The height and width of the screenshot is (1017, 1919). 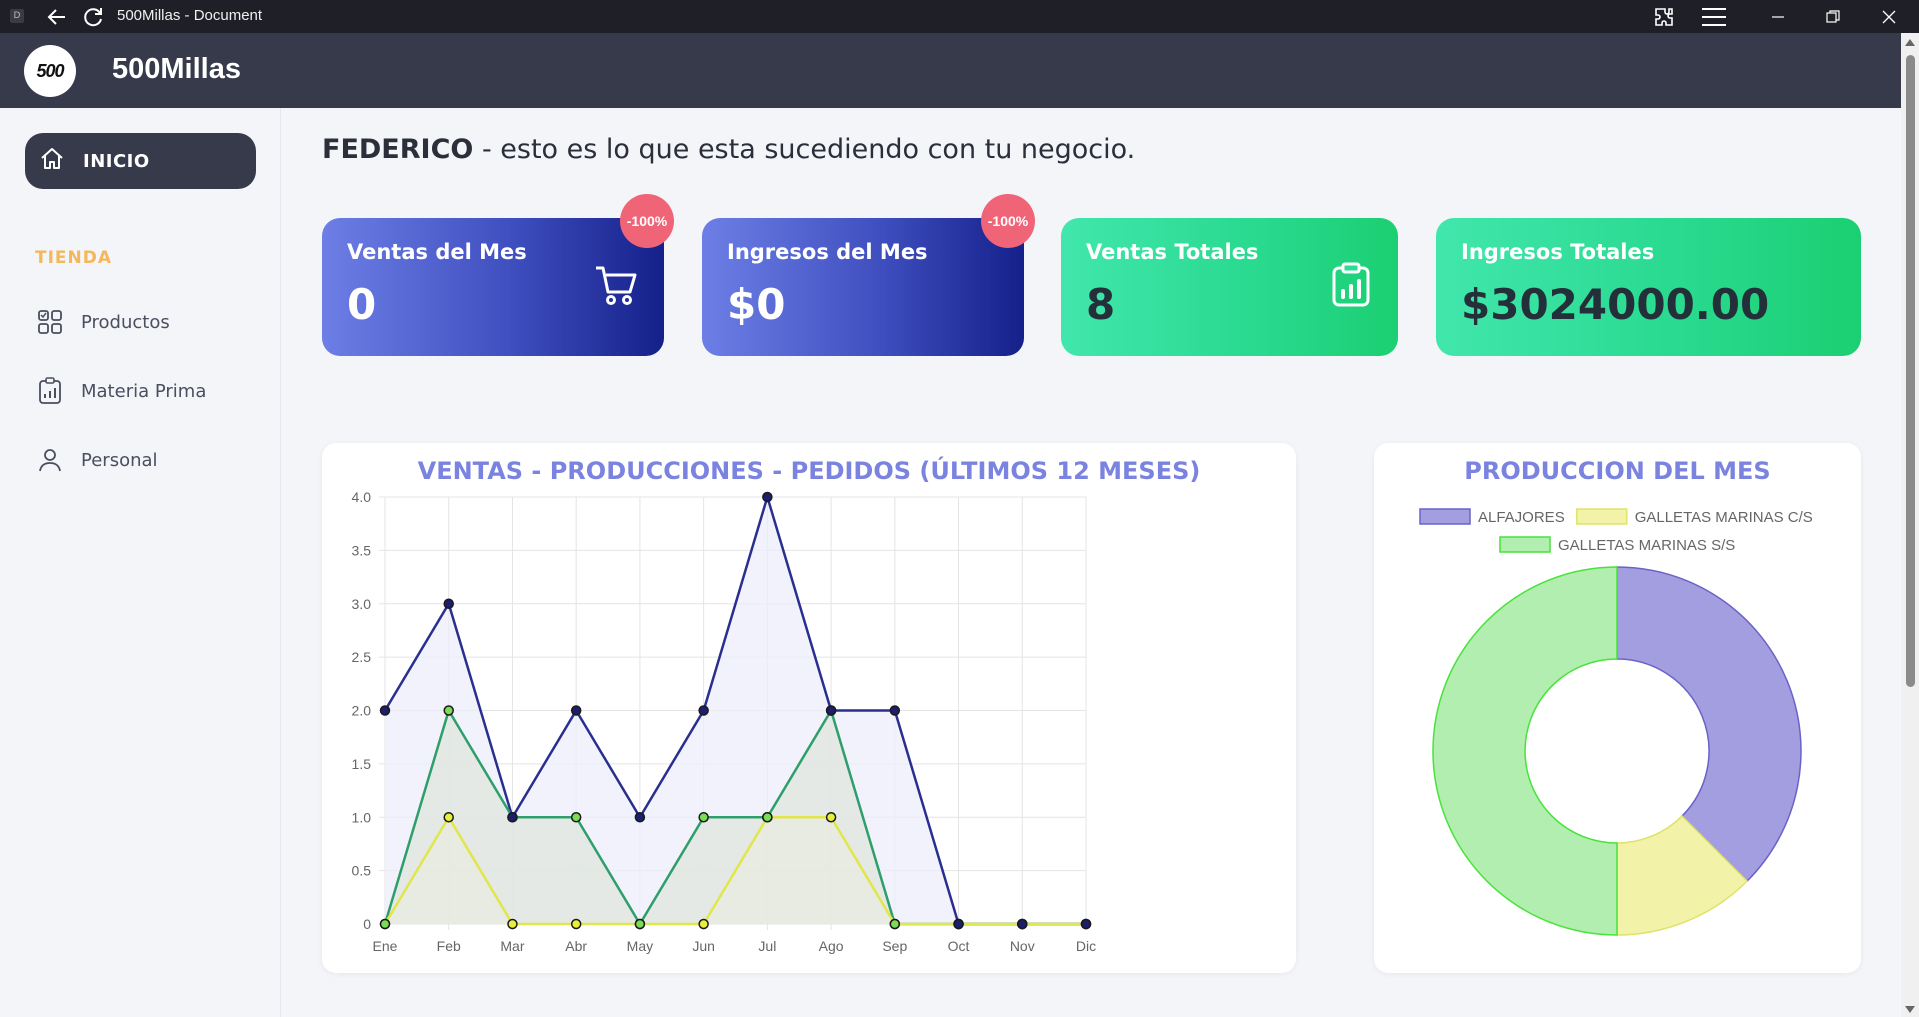 I want to click on cart-icon, so click(x=616, y=285).